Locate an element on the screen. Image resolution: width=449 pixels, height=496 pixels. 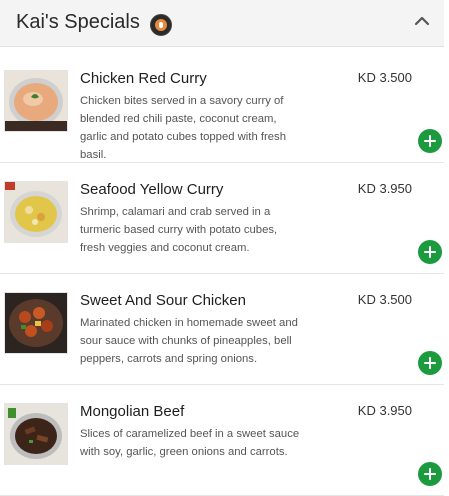
section-header: Kai's Specials is located at coordinates (222, 23).